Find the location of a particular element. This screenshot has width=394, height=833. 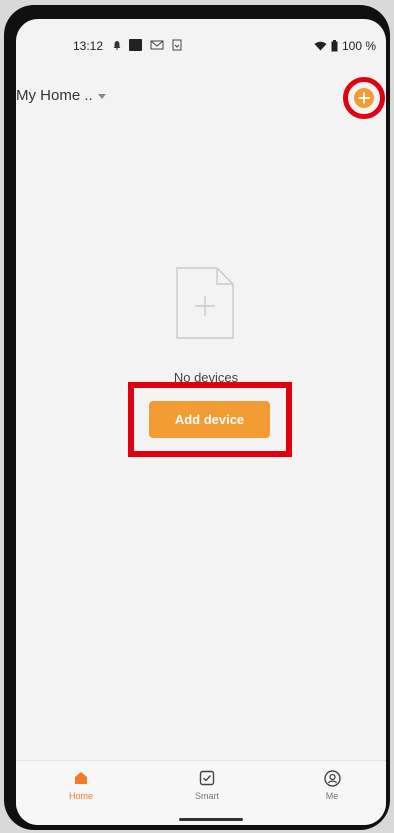

home-selector: My Home .. is located at coordinates (61, 95).